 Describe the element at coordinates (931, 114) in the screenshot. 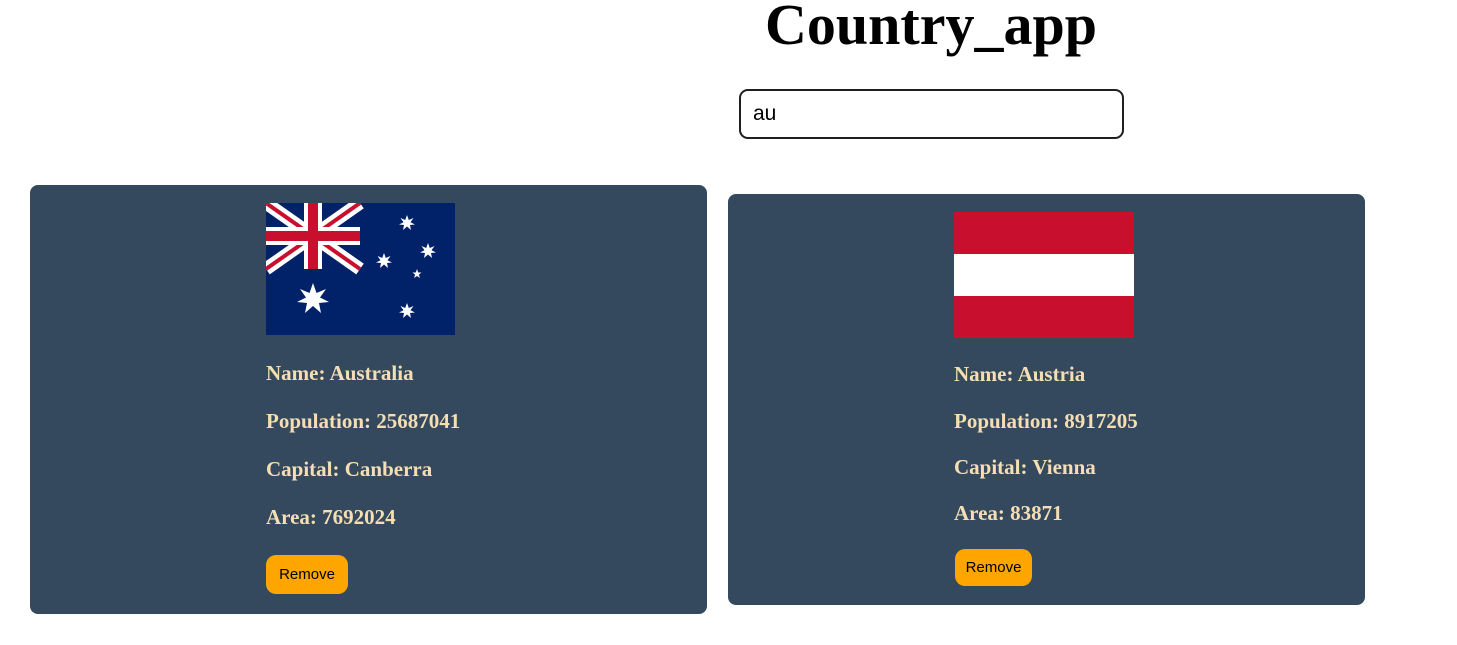

I see `search-input` at that location.